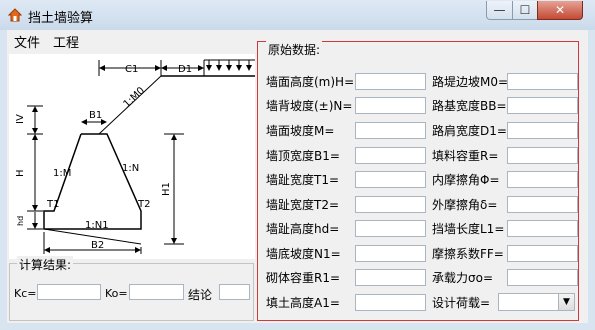  Describe the element at coordinates (303, 254) in the screenshot. I see `base-slope-label: 墙底坡度N1=` at that location.